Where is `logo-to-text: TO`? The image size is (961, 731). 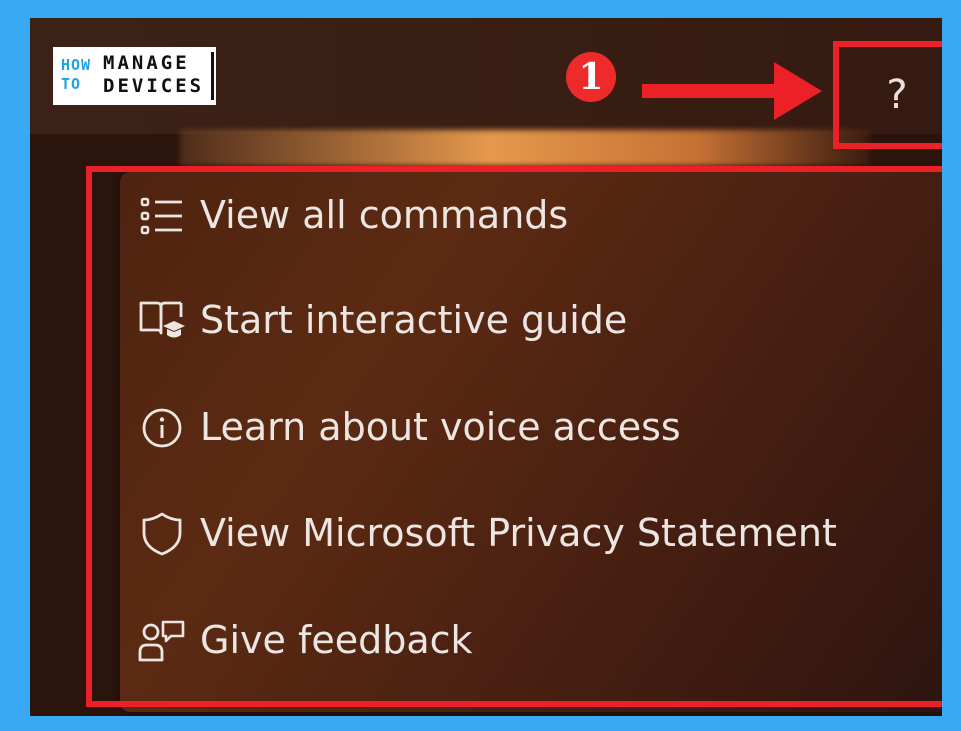 logo-to-text: TO is located at coordinates (71, 84).